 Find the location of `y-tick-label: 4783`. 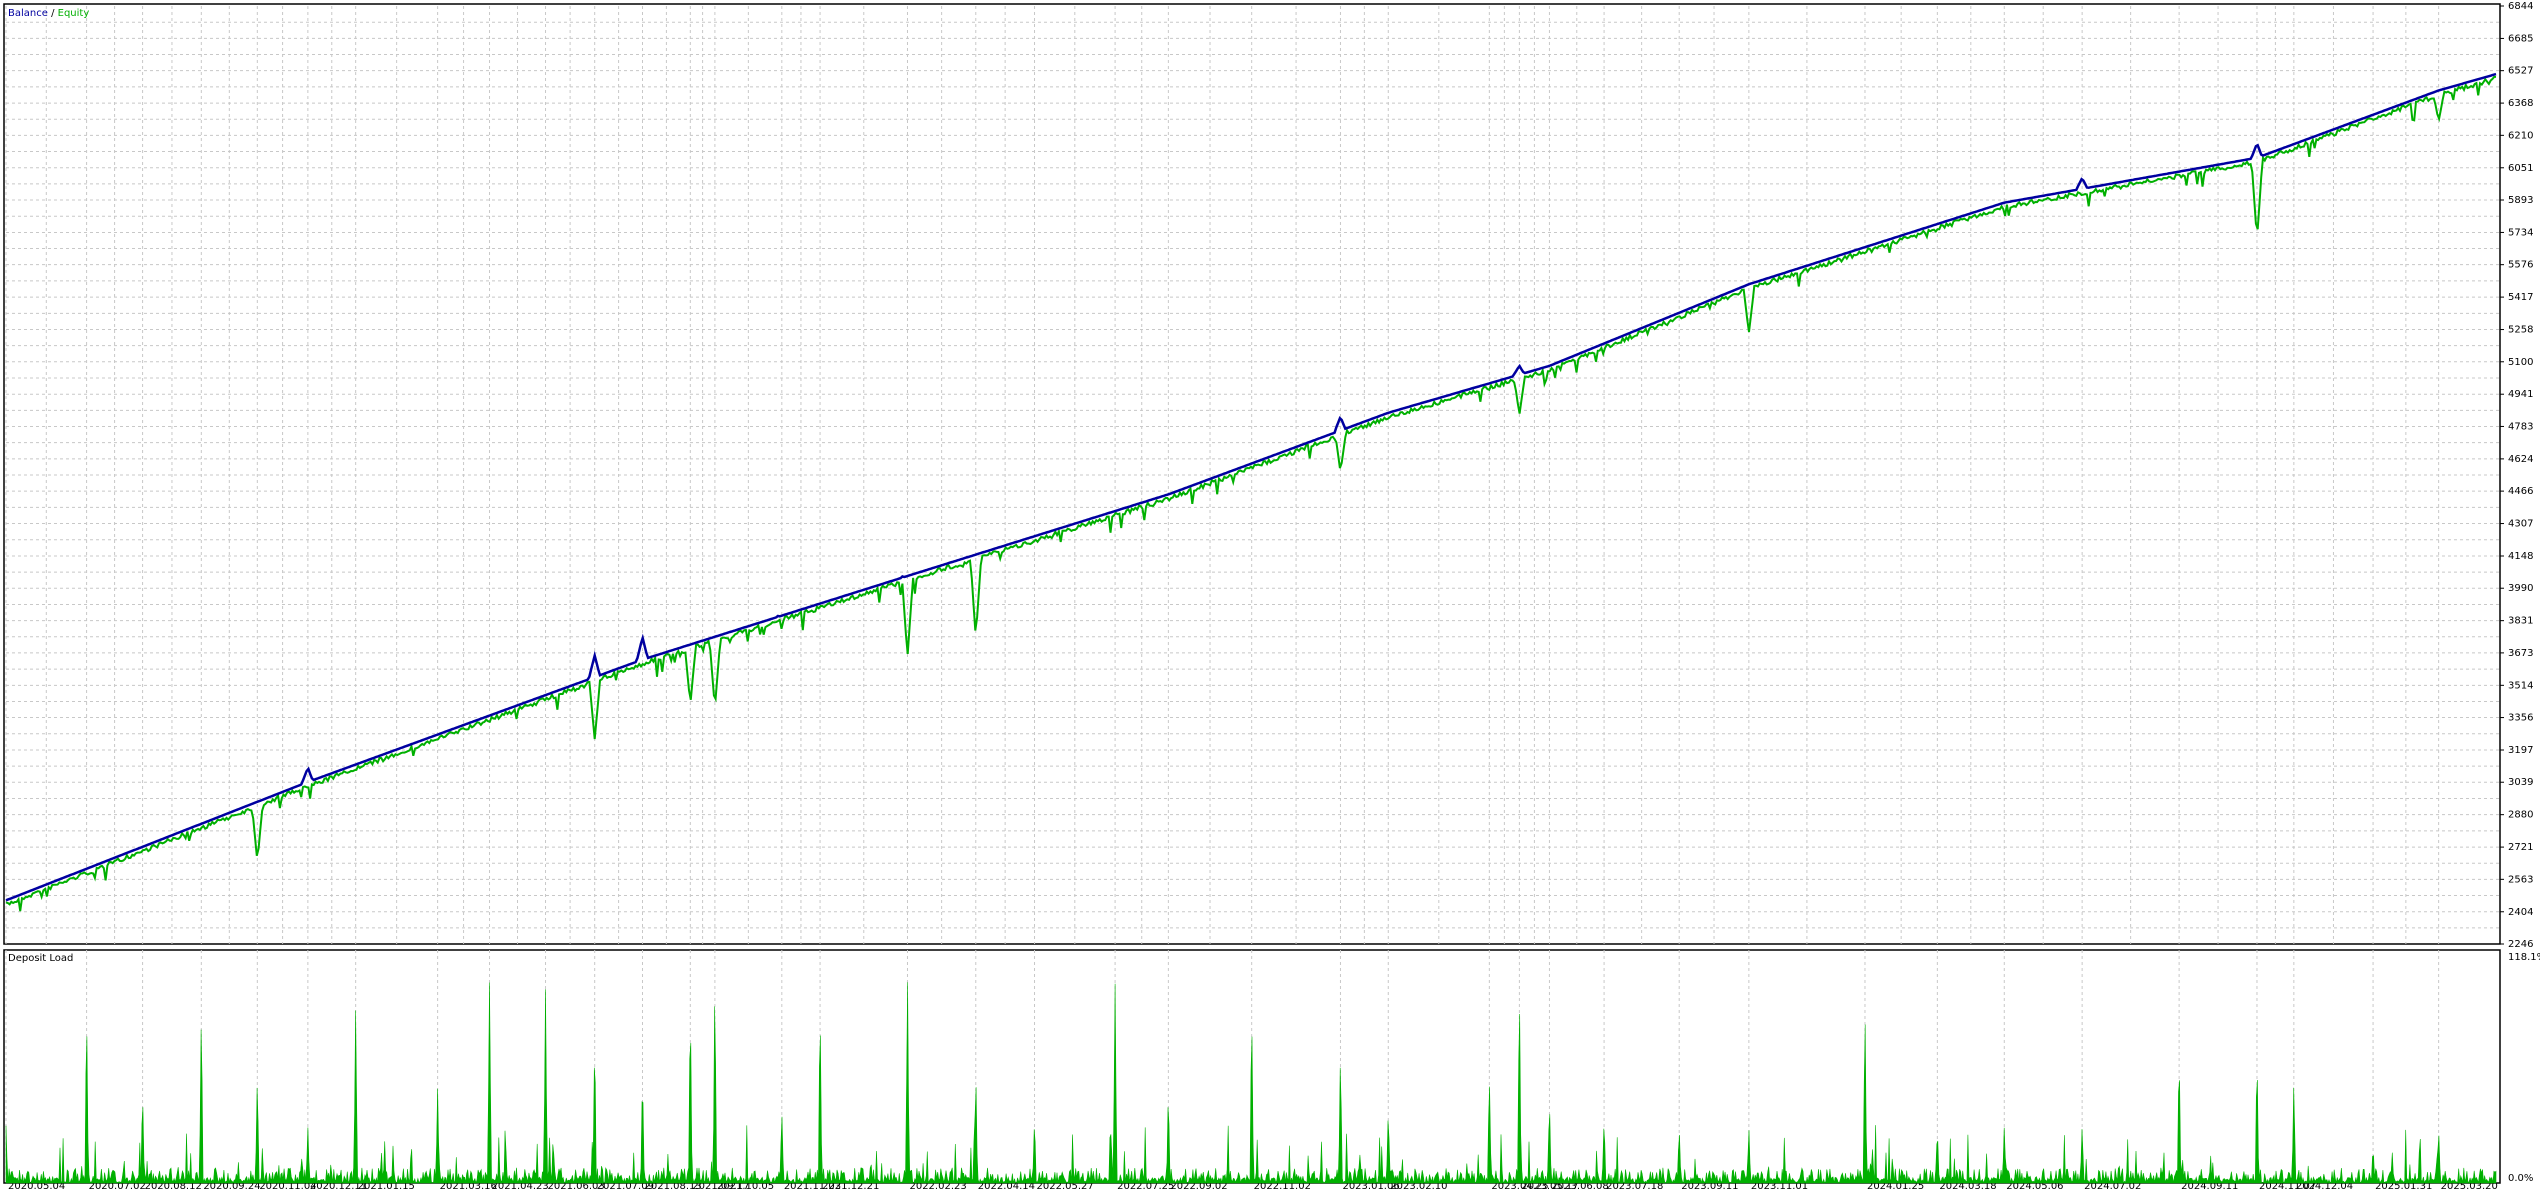

y-tick-label: 4783 is located at coordinates (2520, 426).